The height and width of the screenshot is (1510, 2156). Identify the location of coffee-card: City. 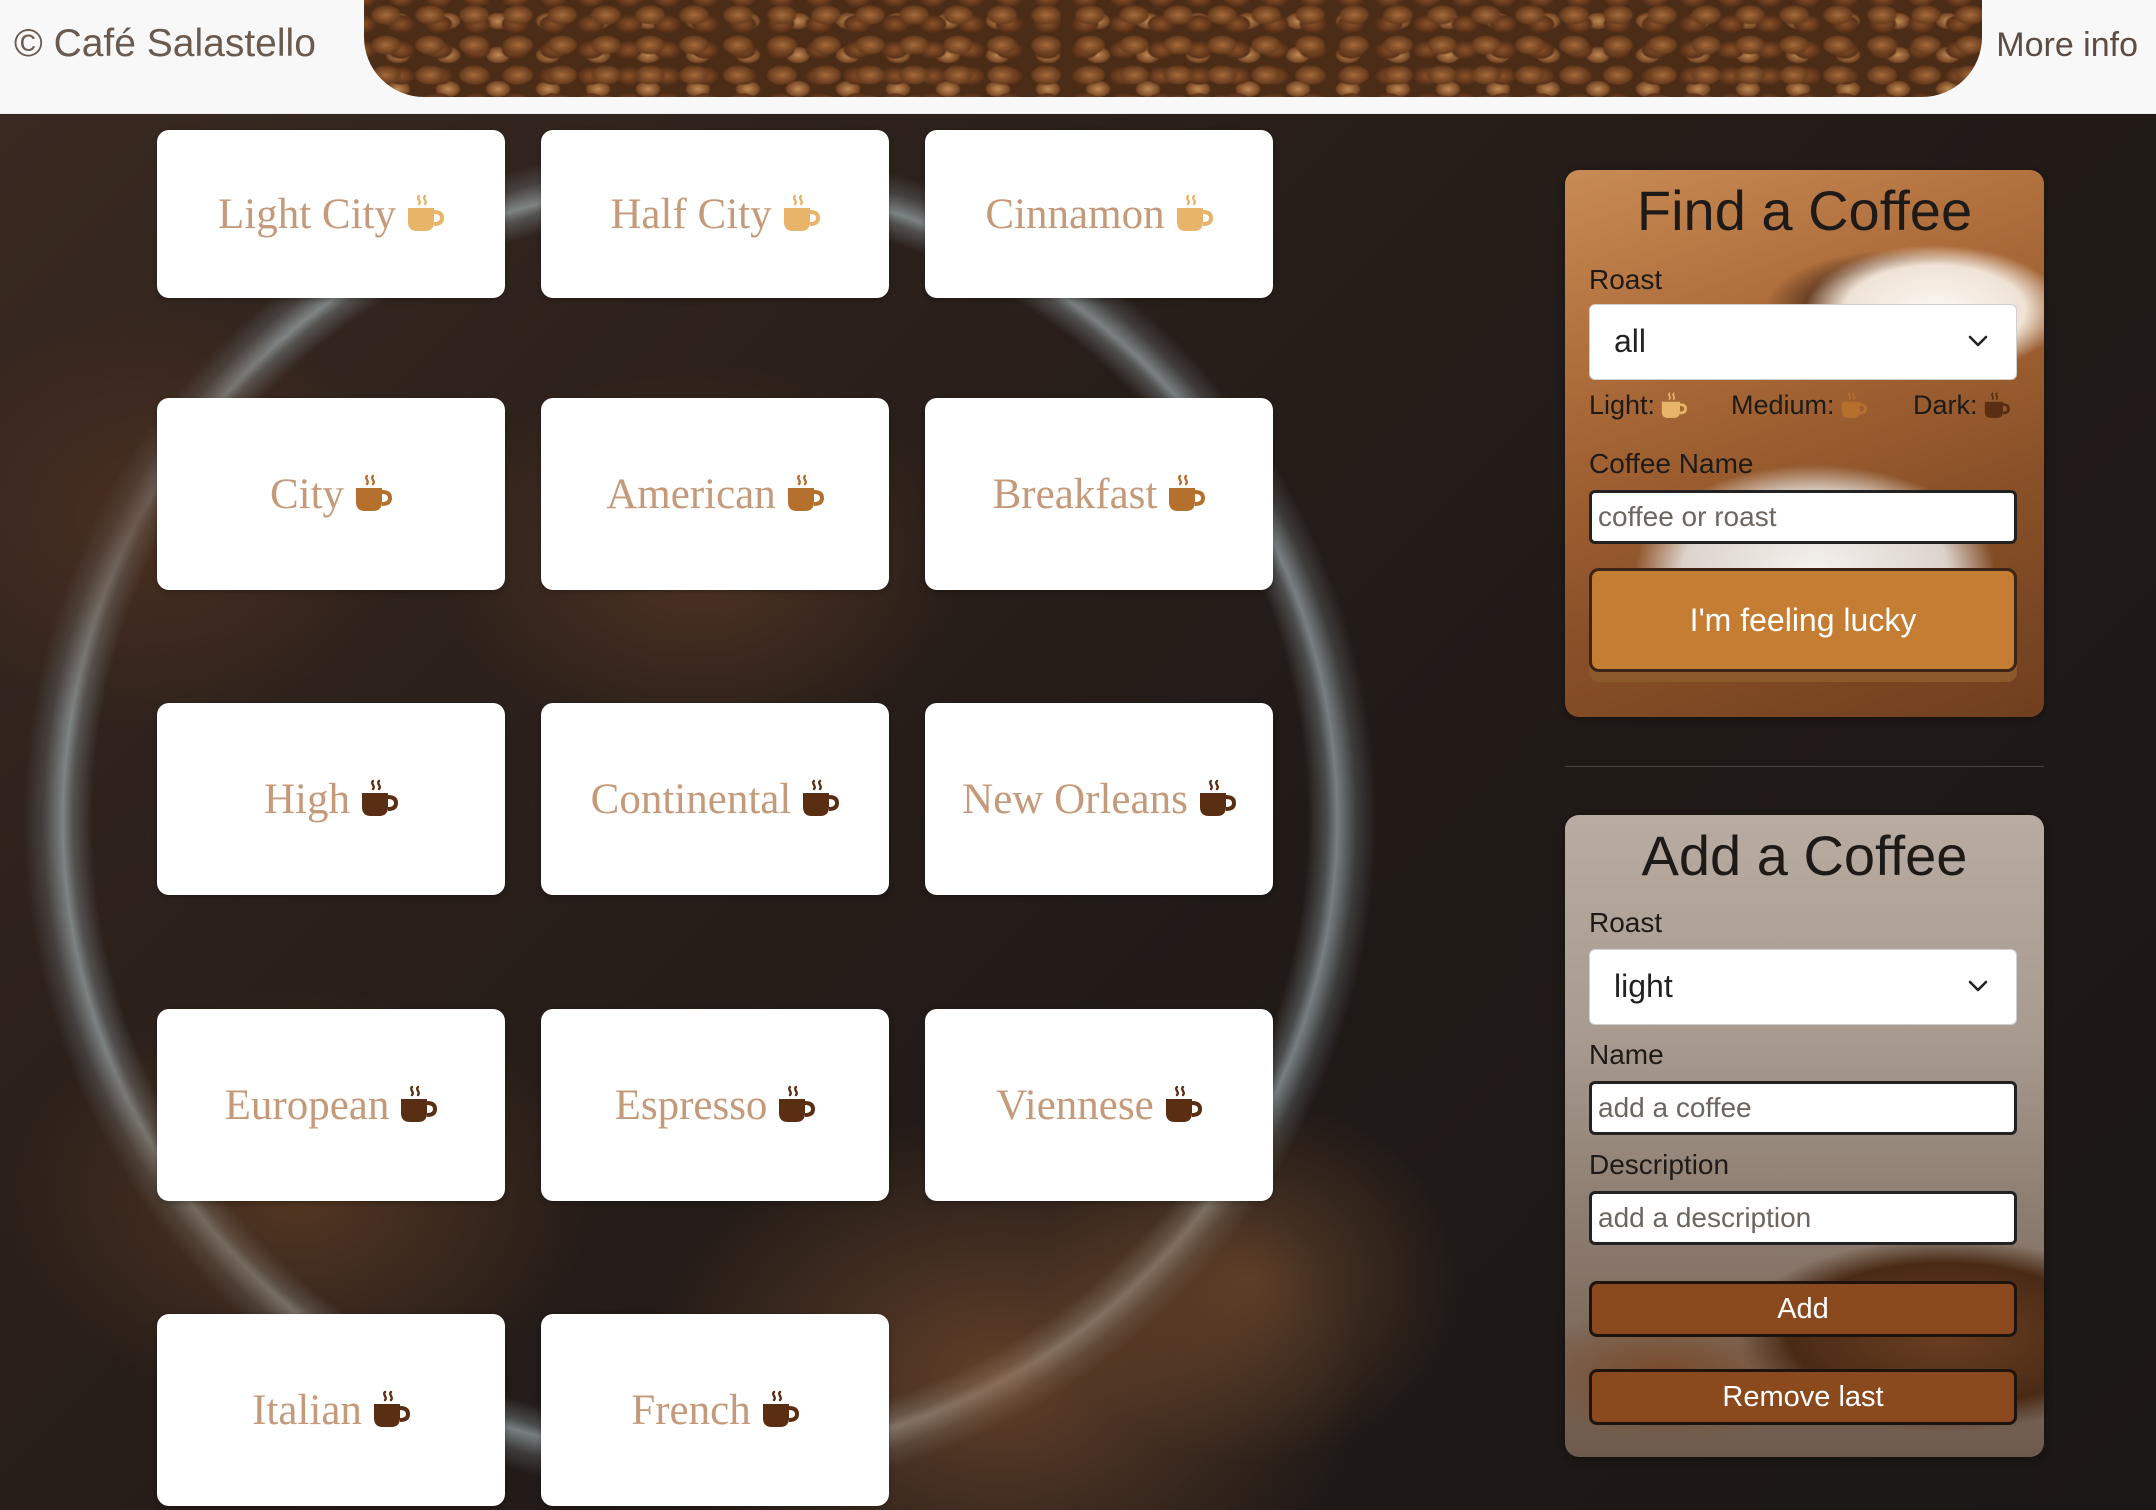
(331, 494).